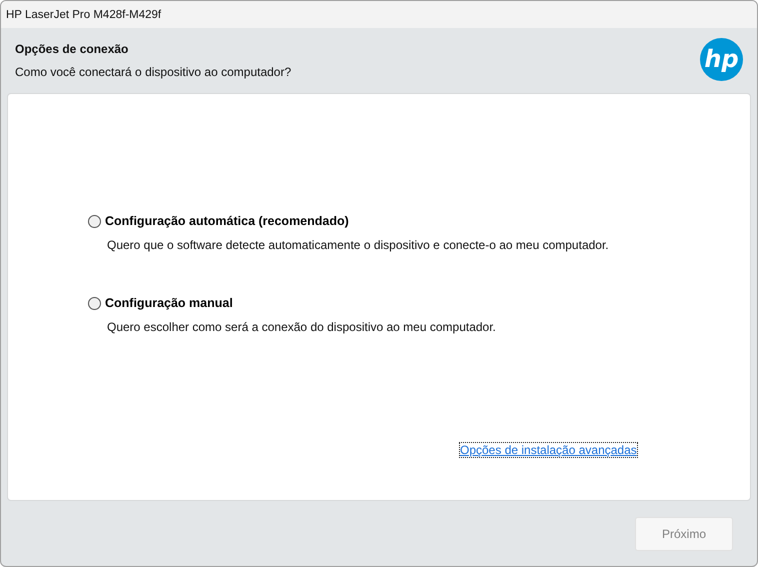 The height and width of the screenshot is (567, 758). What do you see at coordinates (72, 49) in the screenshot?
I see `page-heading: Opções de conexão` at bounding box center [72, 49].